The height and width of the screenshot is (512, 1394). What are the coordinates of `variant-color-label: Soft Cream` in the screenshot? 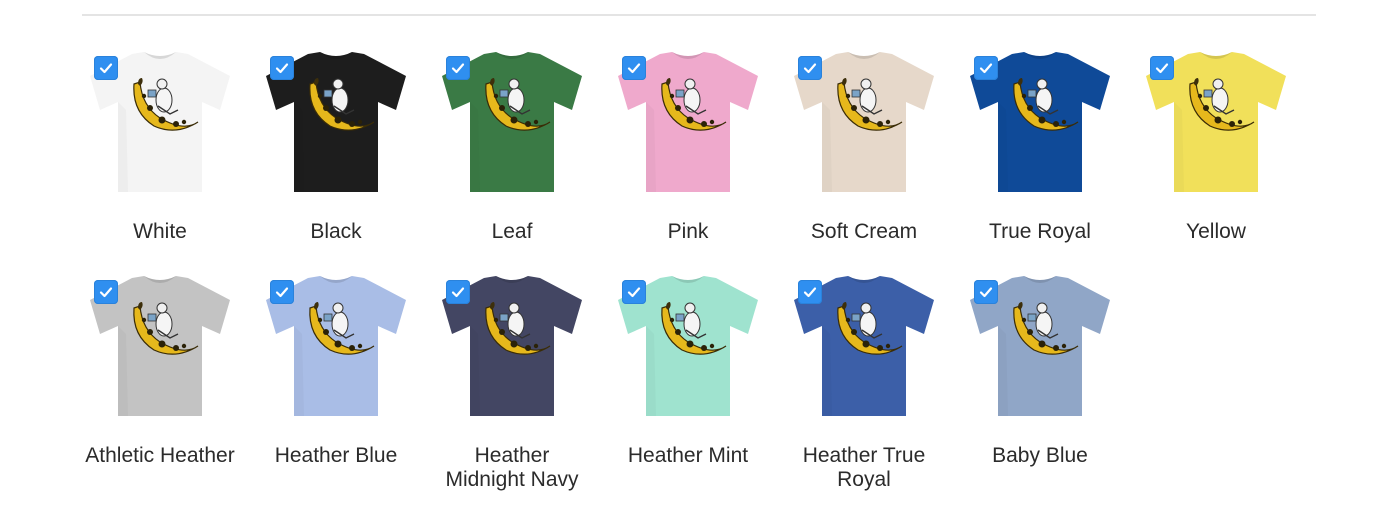 It's located at (864, 231).